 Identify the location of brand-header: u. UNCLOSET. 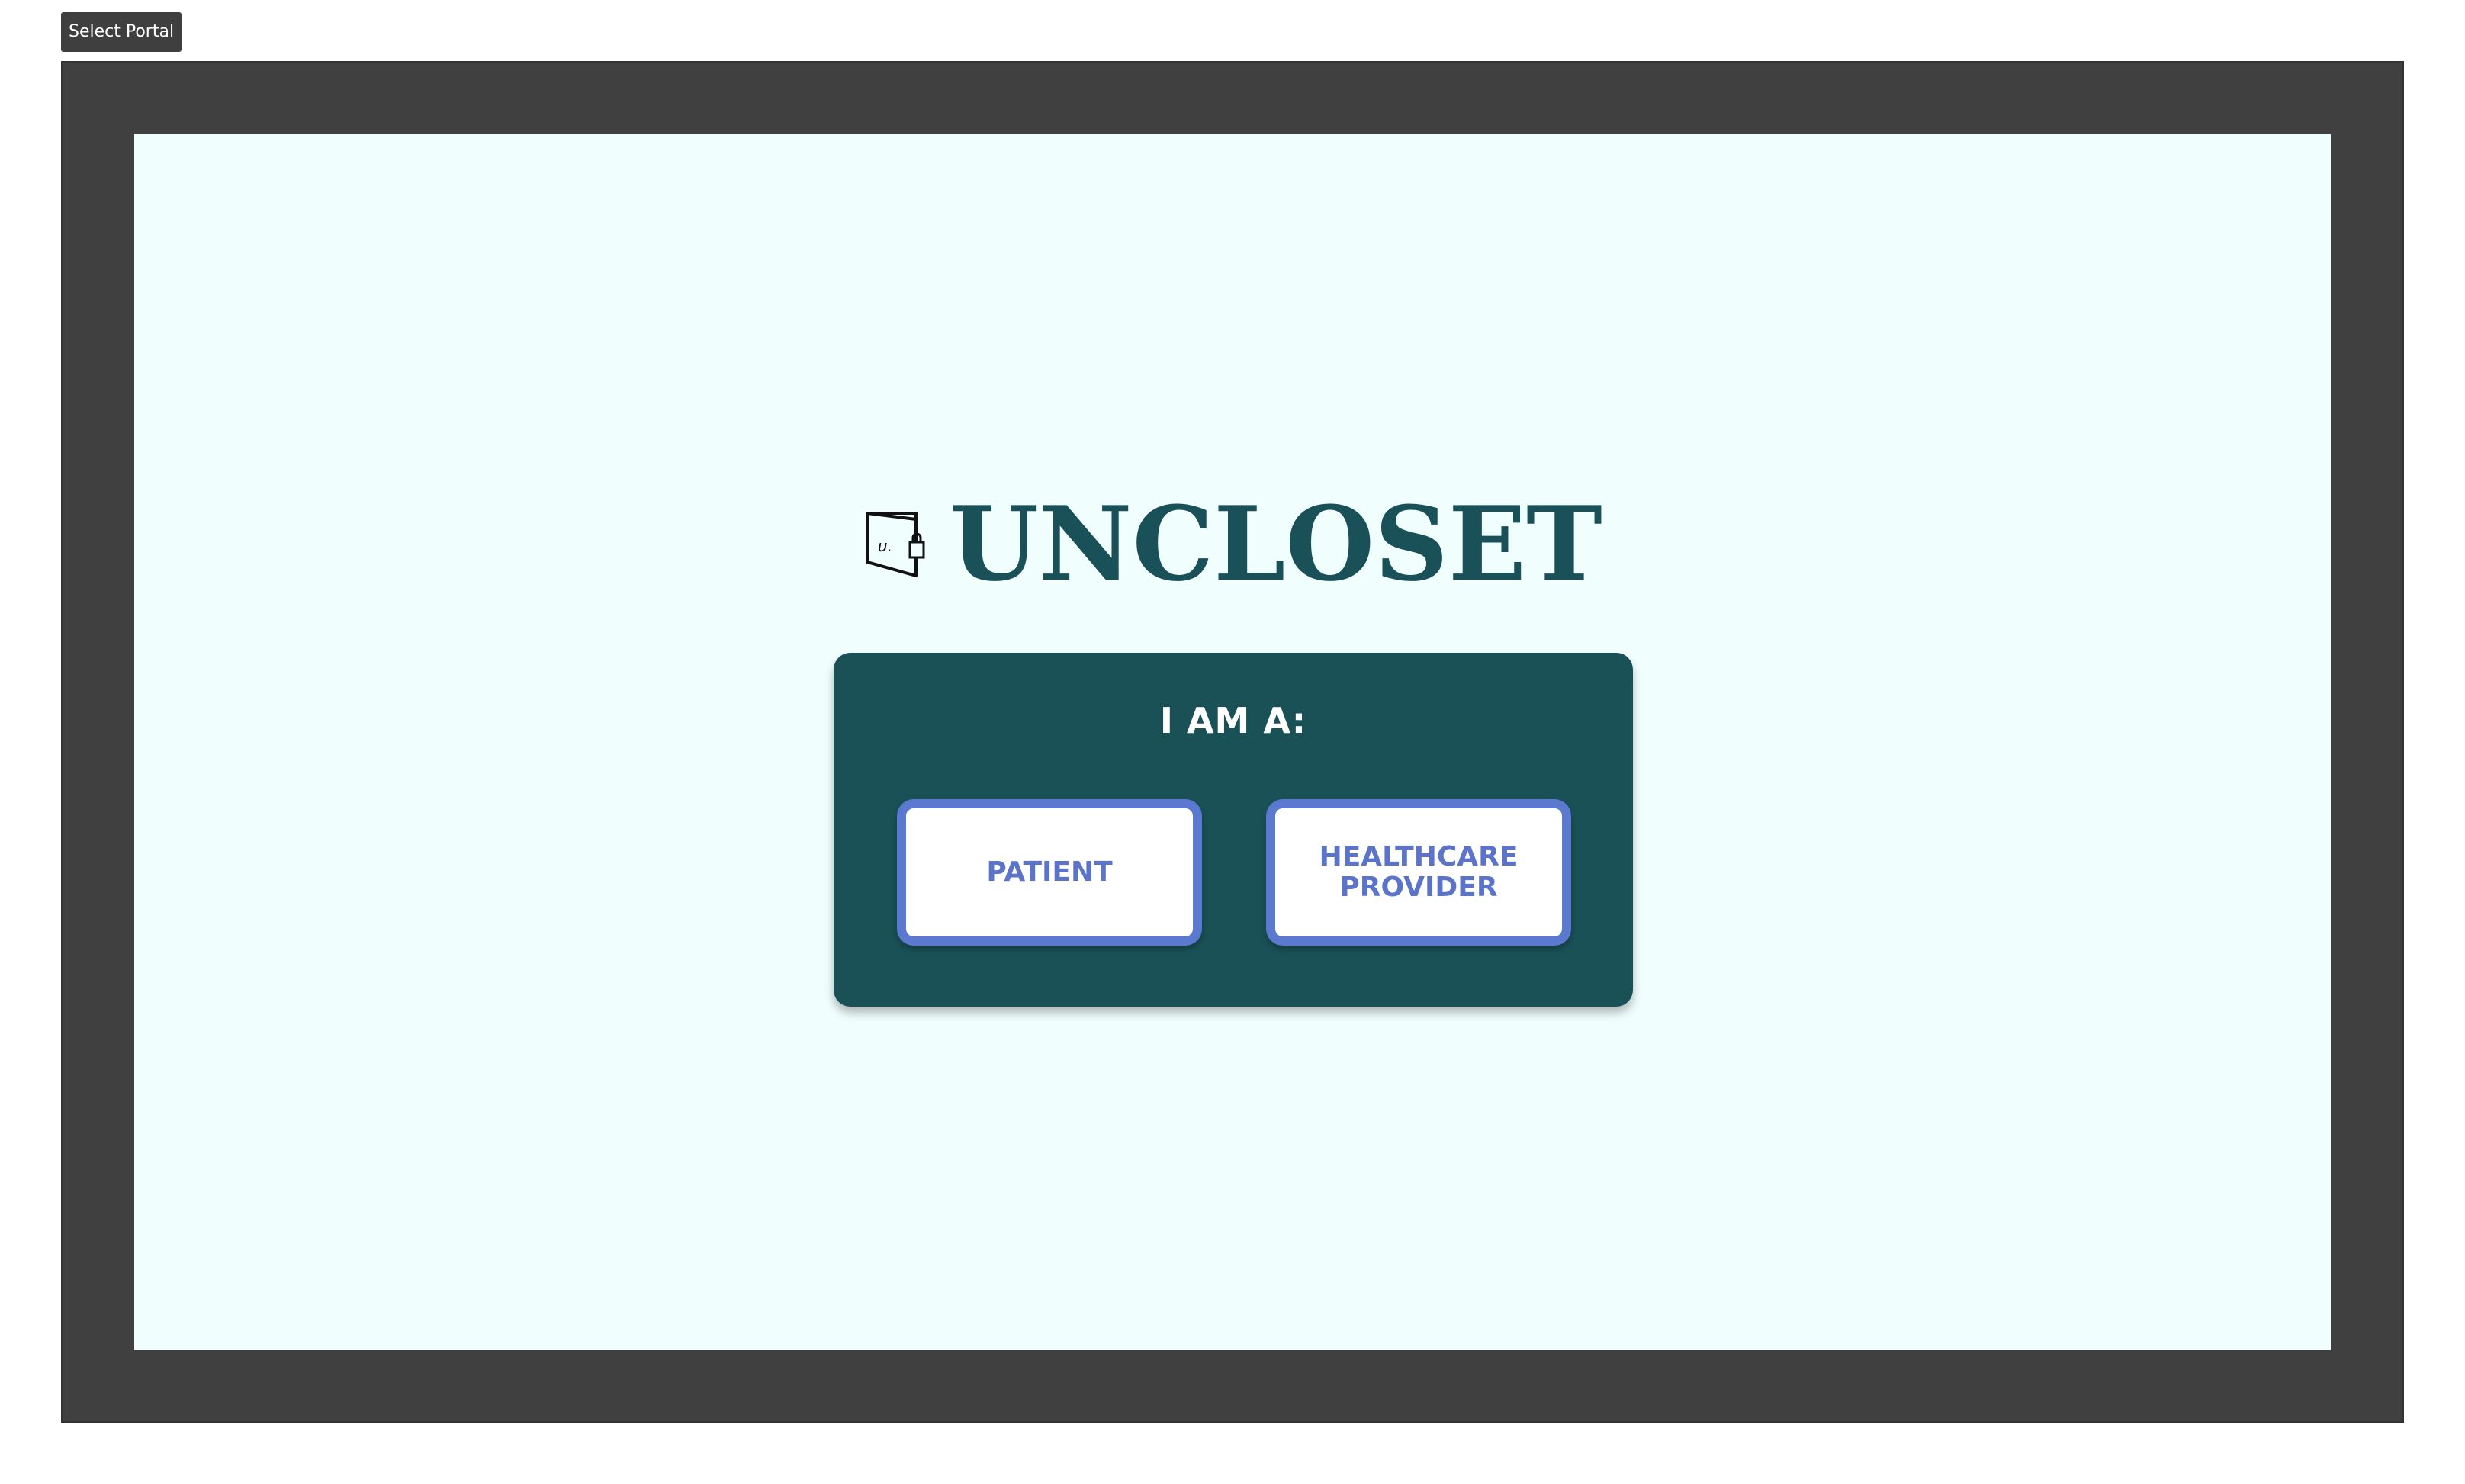
(1232, 544).